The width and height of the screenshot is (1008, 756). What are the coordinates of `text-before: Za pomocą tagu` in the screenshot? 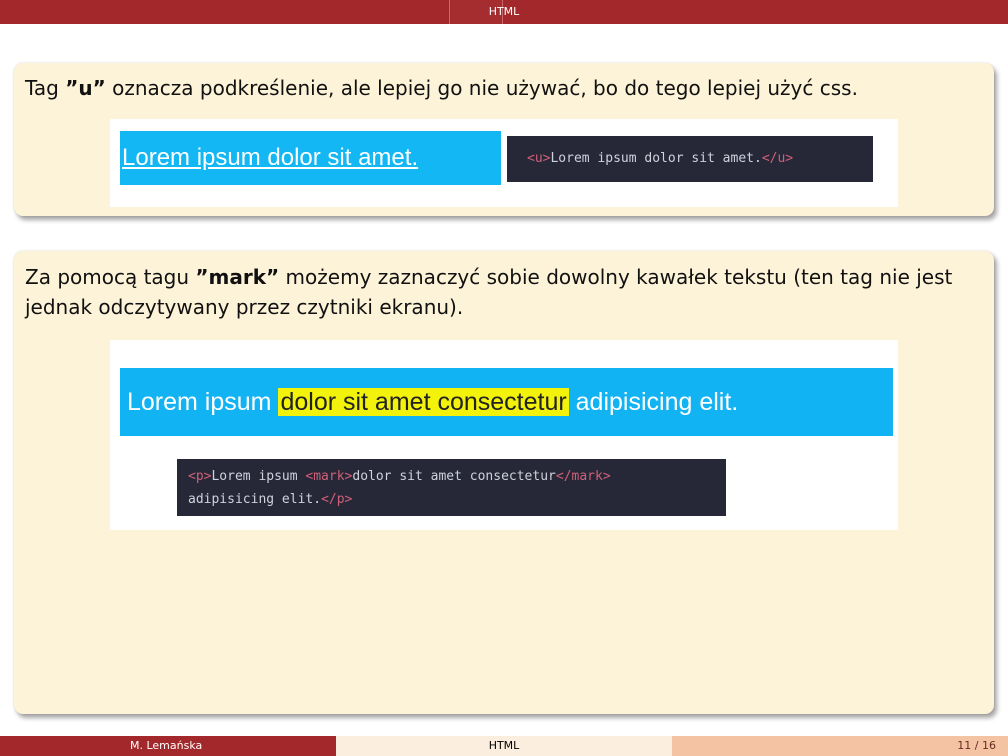 It's located at (110, 277).